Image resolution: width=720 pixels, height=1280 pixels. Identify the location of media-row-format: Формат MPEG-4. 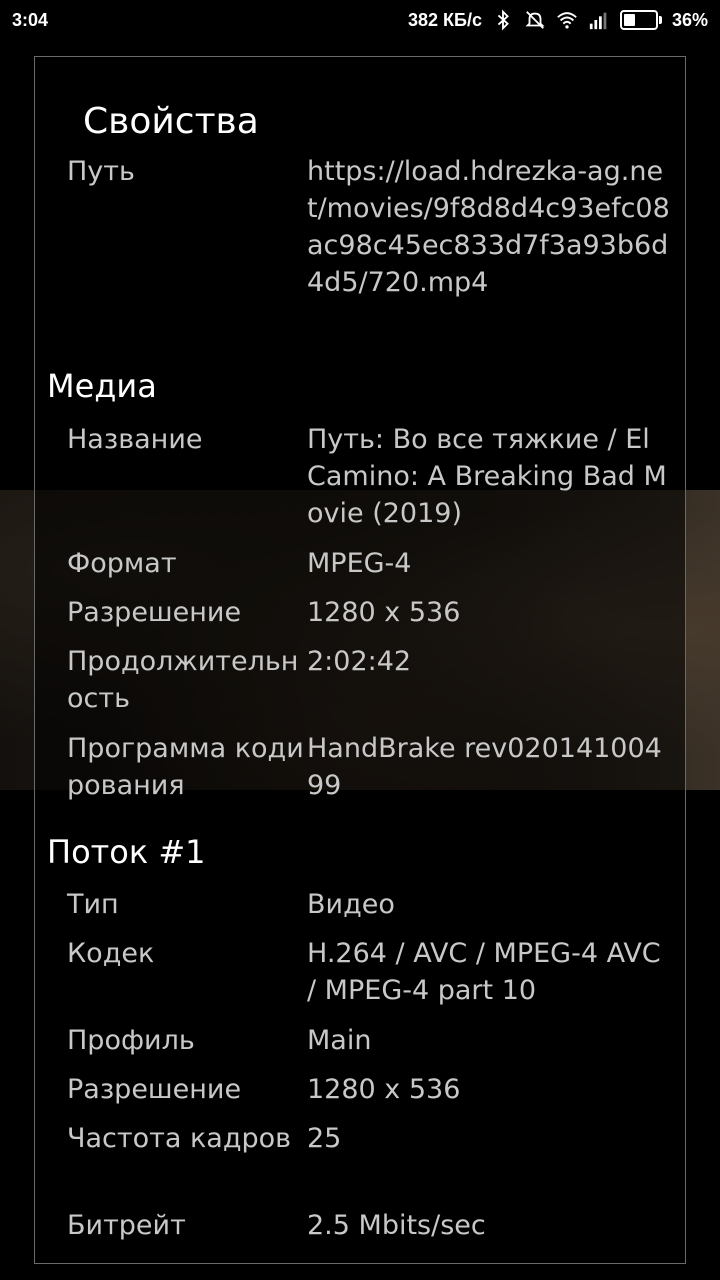
(372, 563).